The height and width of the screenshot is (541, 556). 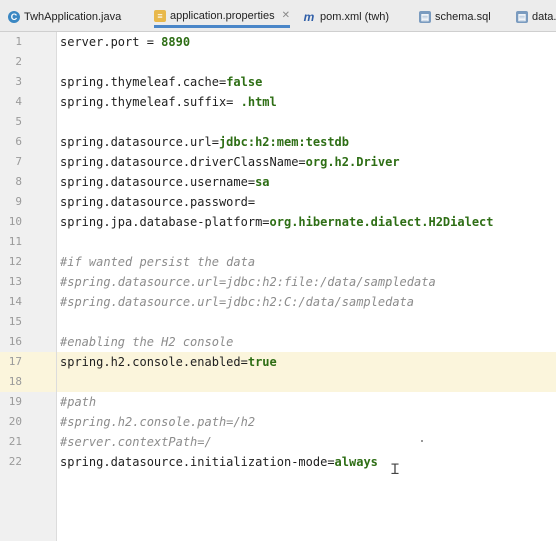 I want to click on property-value: org.hibernate.dialect.H2Dialect, so click(x=381, y=222).